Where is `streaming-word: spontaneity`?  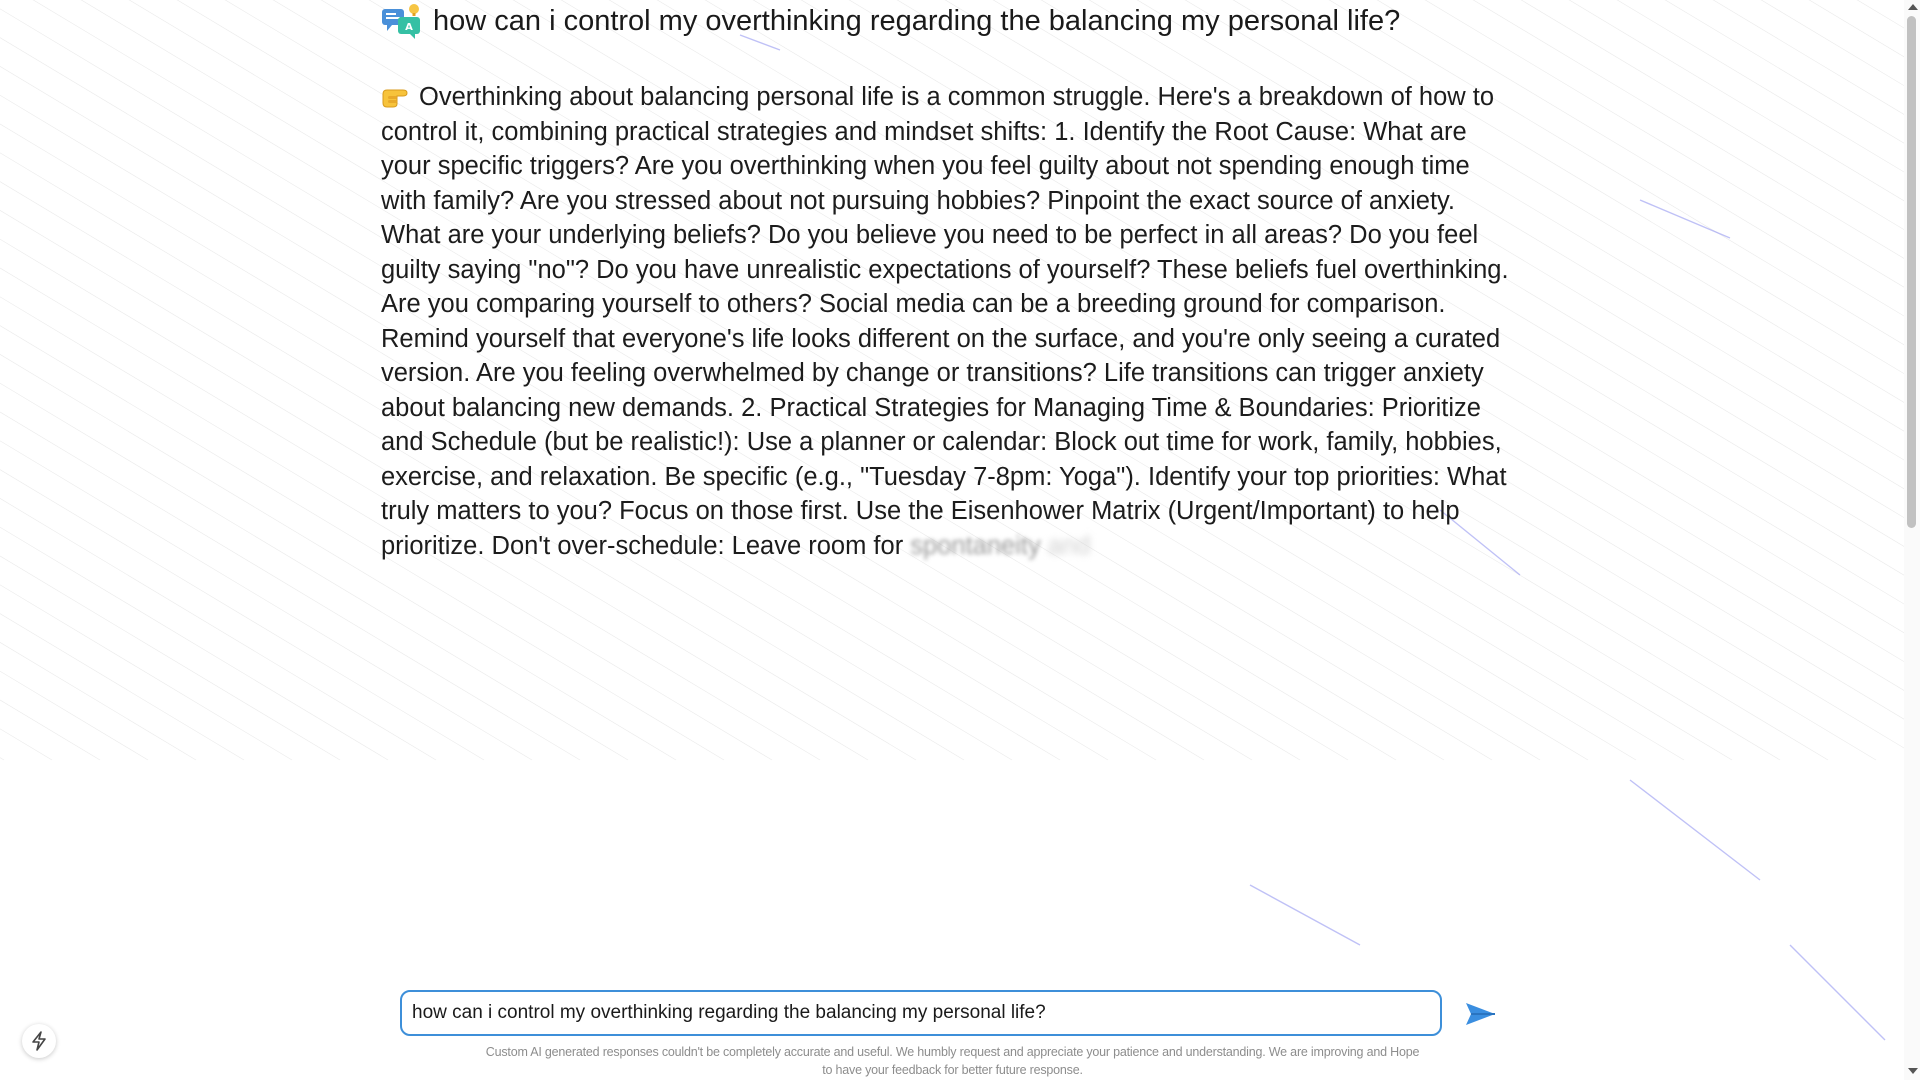
streaming-word: spontaneity is located at coordinates (975, 545).